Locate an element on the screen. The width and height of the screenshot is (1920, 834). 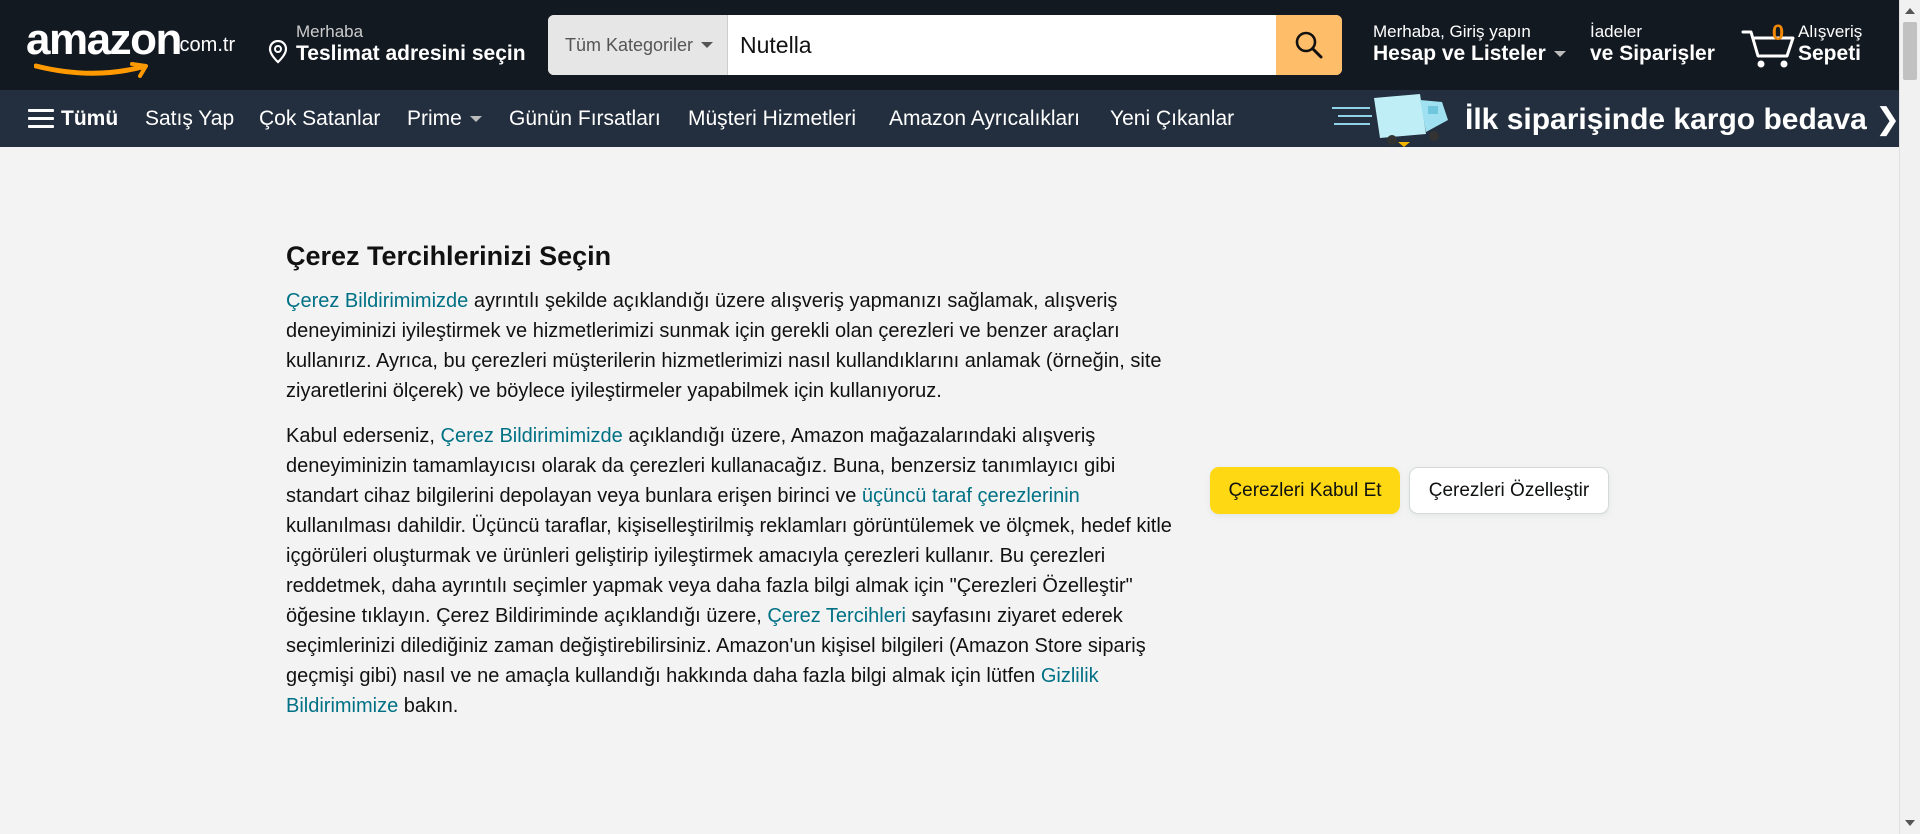
nav-item-todays-deals: Günün Fırsatları is located at coordinates (585, 119).